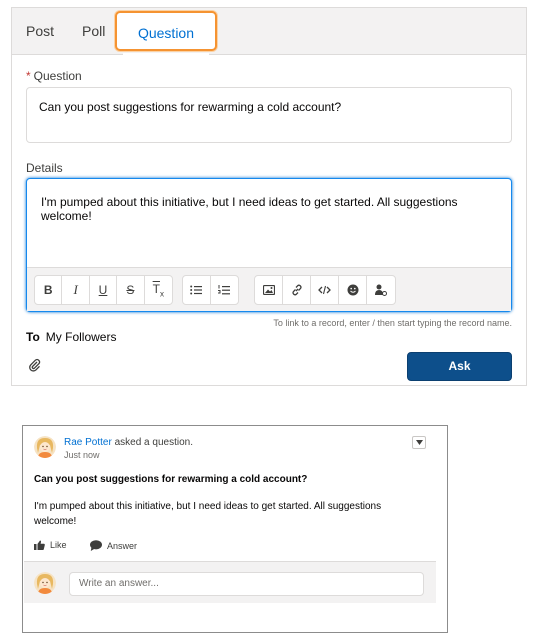 The height and width of the screenshot is (642, 538). What do you see at coordinates (93, 31) in the screenshot?
I see `tab-poll: Poll` at bounding box center [93, 31].